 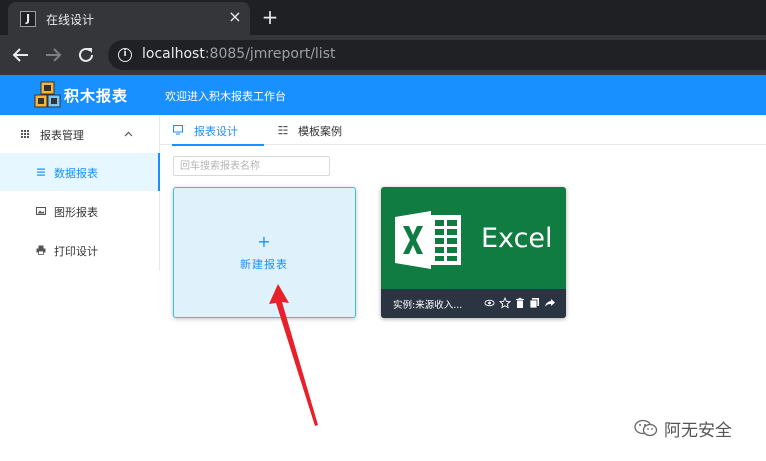 What do you see at coordinates (646, 428) in the screenshot?
I see `wechat-icon` at bounding box center [646, 428].